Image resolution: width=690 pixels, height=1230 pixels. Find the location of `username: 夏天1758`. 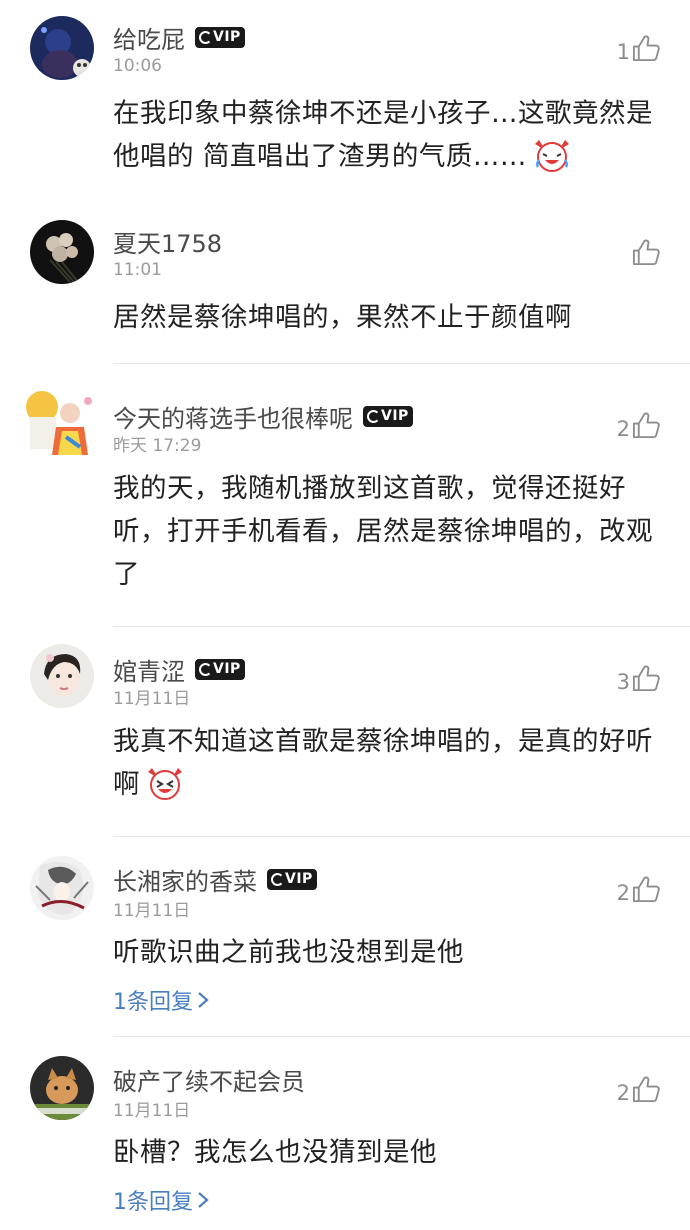

username: 夏天1758 is located at coordinates (167, 241).